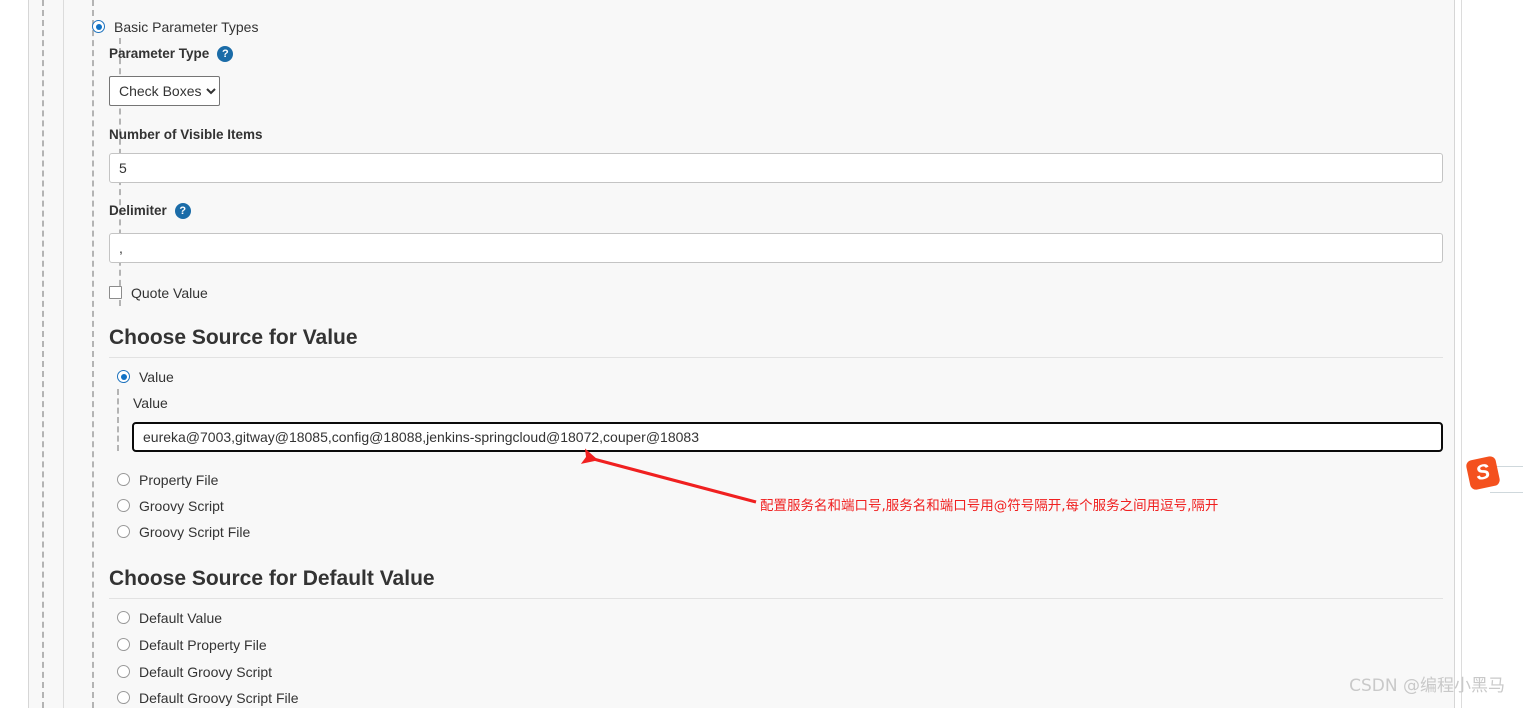 This screenshot has width=1523, height=708. I want to click on parameter-type-label-group: Parameter Type?, so click(171, 54).